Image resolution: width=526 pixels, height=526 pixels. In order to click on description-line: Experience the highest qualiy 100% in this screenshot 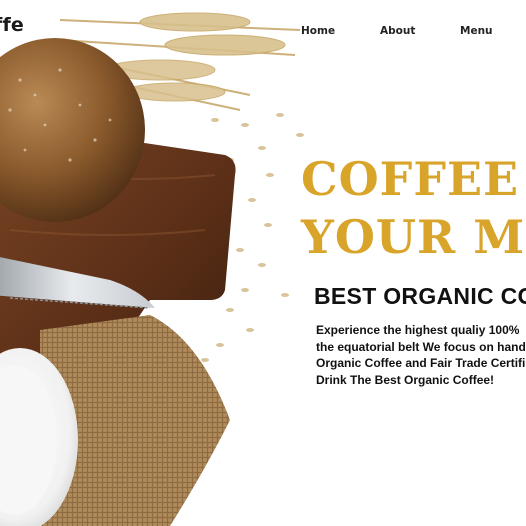, I will do `click(418, 330)`.